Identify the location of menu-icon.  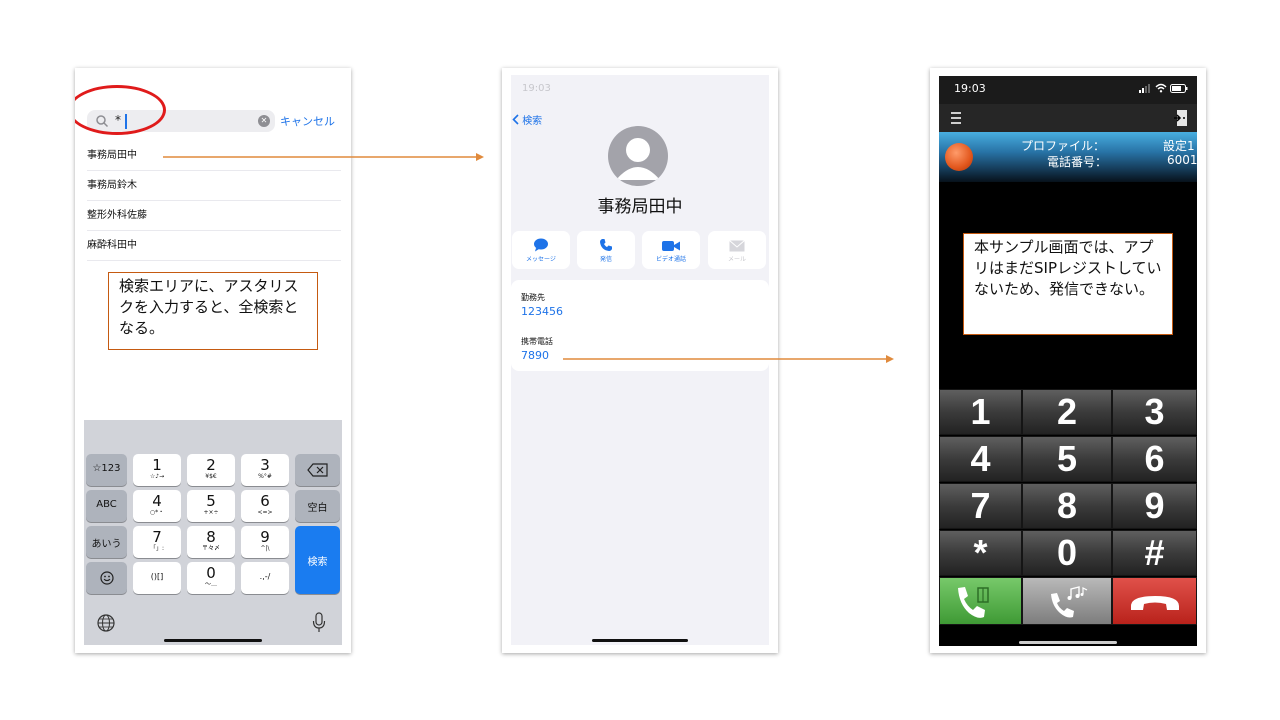
(956, 118).